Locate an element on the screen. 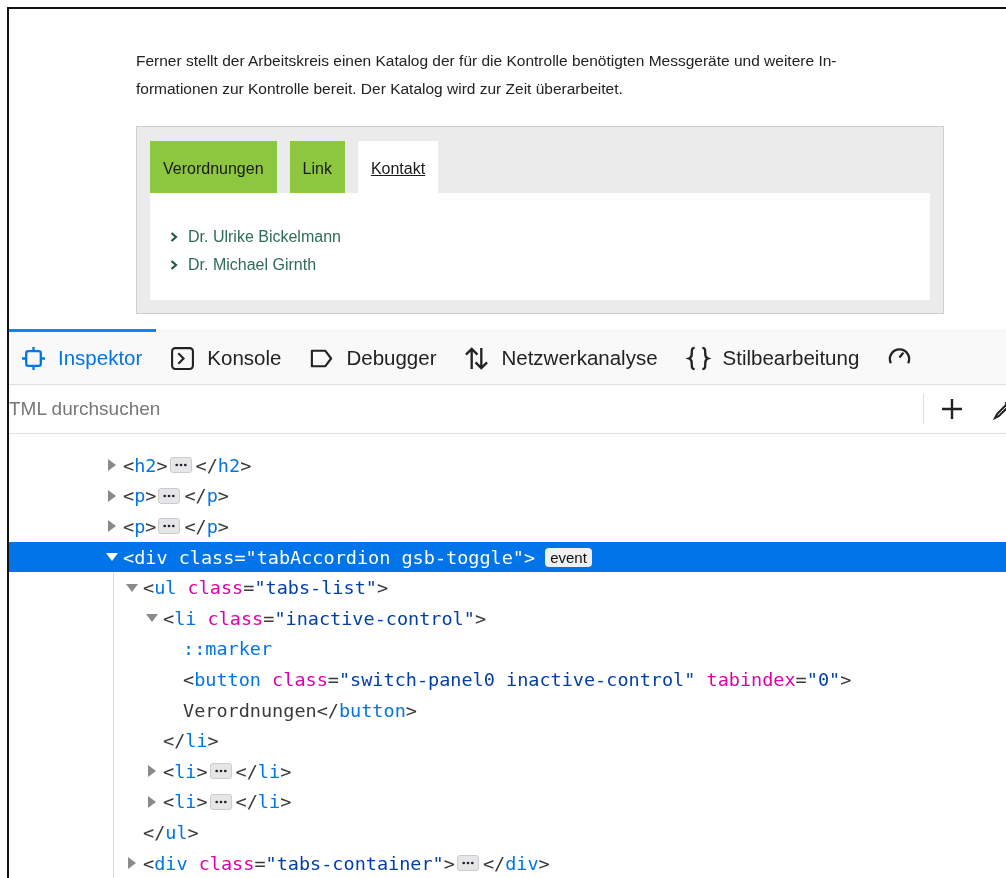  braces-icon is located at coordinates (698, 358).